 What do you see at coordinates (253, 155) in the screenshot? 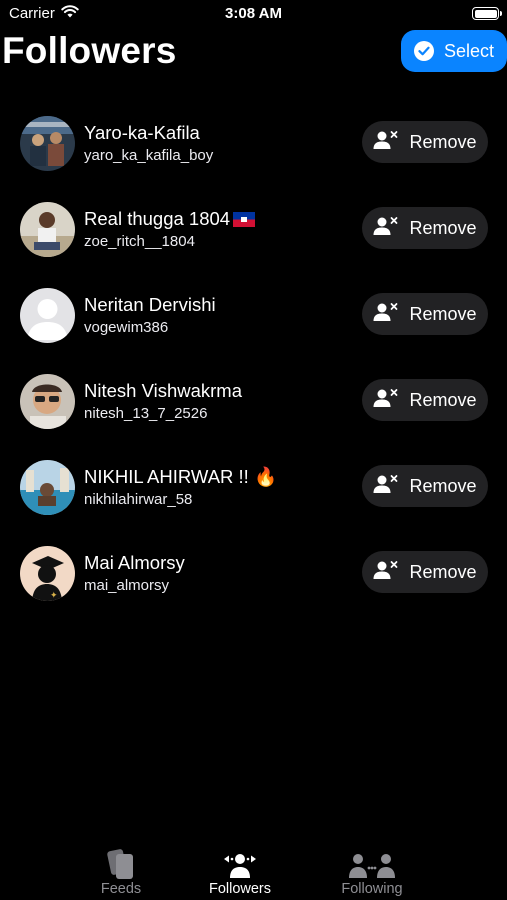
I see `follower-row: Yaro-ka-Kafila yaro_ka_kafila_boy Remove` at bounding box center [253, 155].